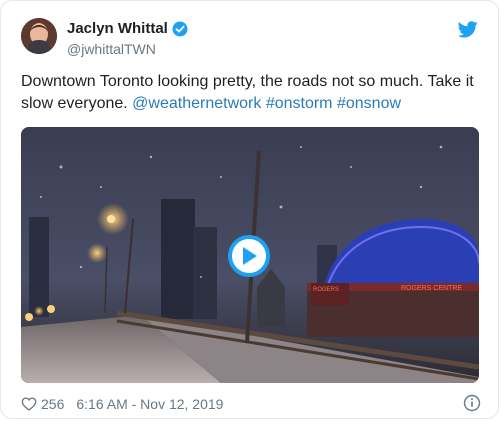 This screenshot has height=421, width=501. I want to click on info-icon, so click(472, 403).